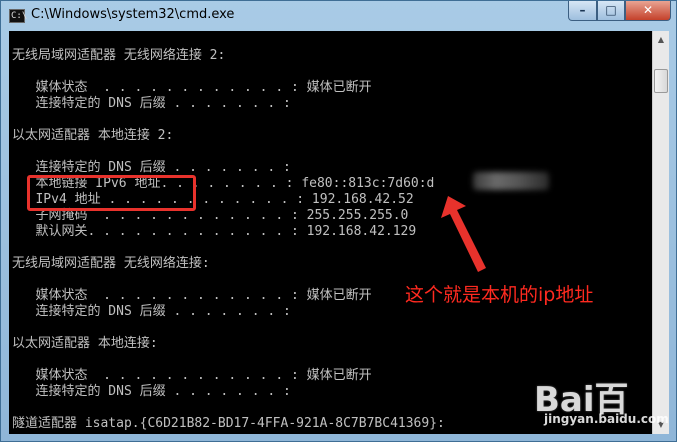 The width and height of the screenshot is (677, 442). What do you see at coordinates (595, 402) in the screenshot?
I see `baidu-watermark: Bai百 jingyan.baidu.com` at bounding box center [595, 402].